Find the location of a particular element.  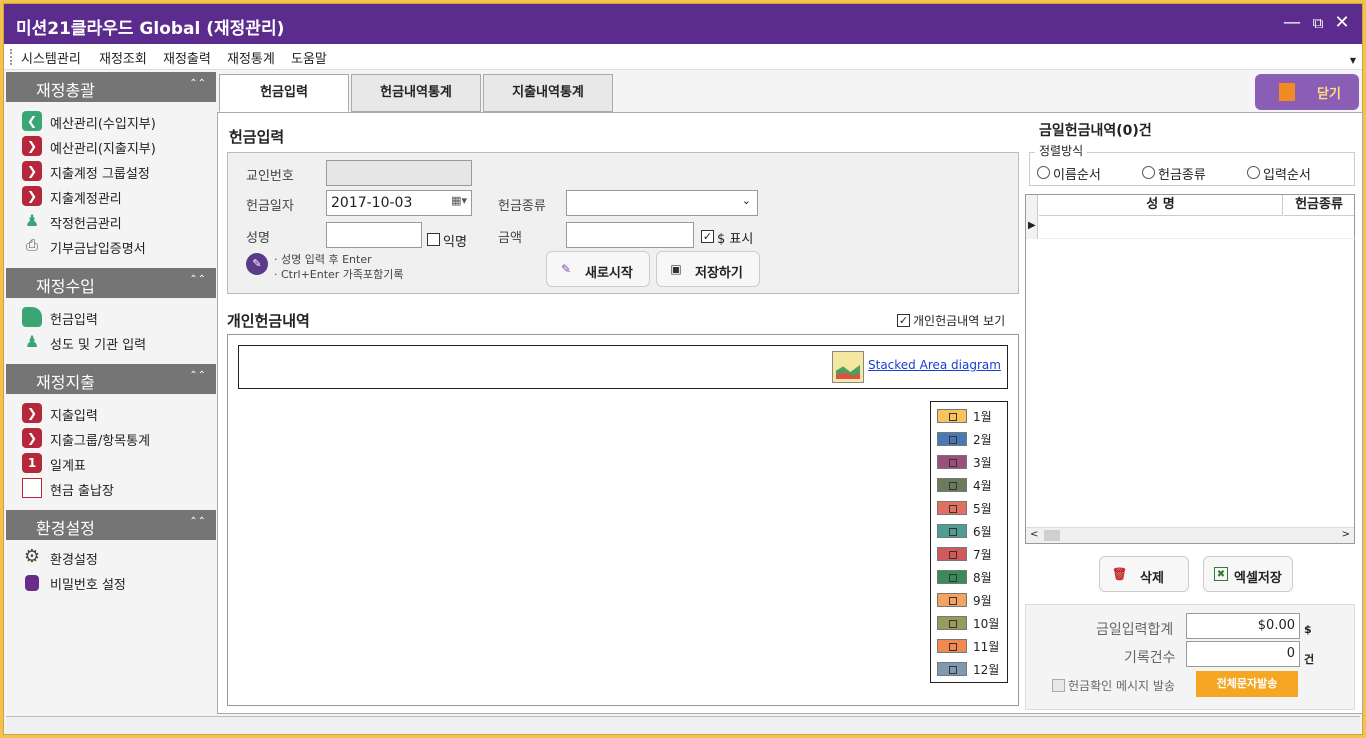

sms-label: 헌금확인 메시지 발송 is located at coordinates (1121, 686).